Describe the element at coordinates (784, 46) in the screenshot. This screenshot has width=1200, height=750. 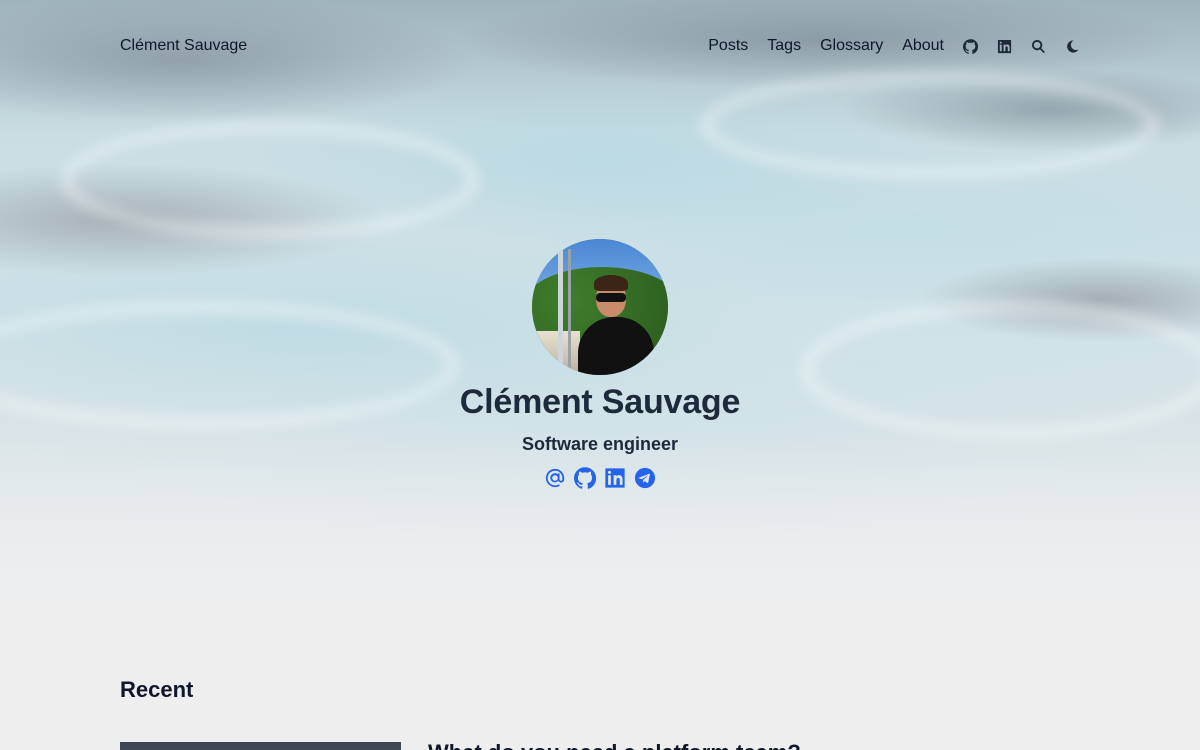
I see `nav-tags: Tags` at that location.